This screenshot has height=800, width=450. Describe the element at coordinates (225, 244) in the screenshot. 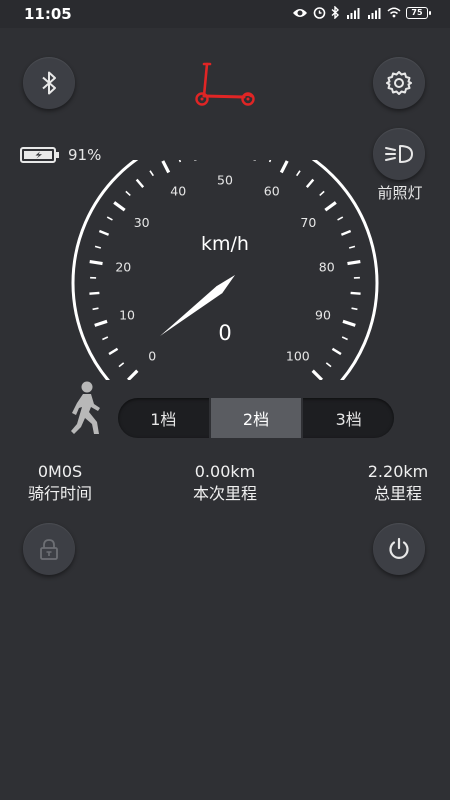

I see `speed-unit: km/h` at that location.